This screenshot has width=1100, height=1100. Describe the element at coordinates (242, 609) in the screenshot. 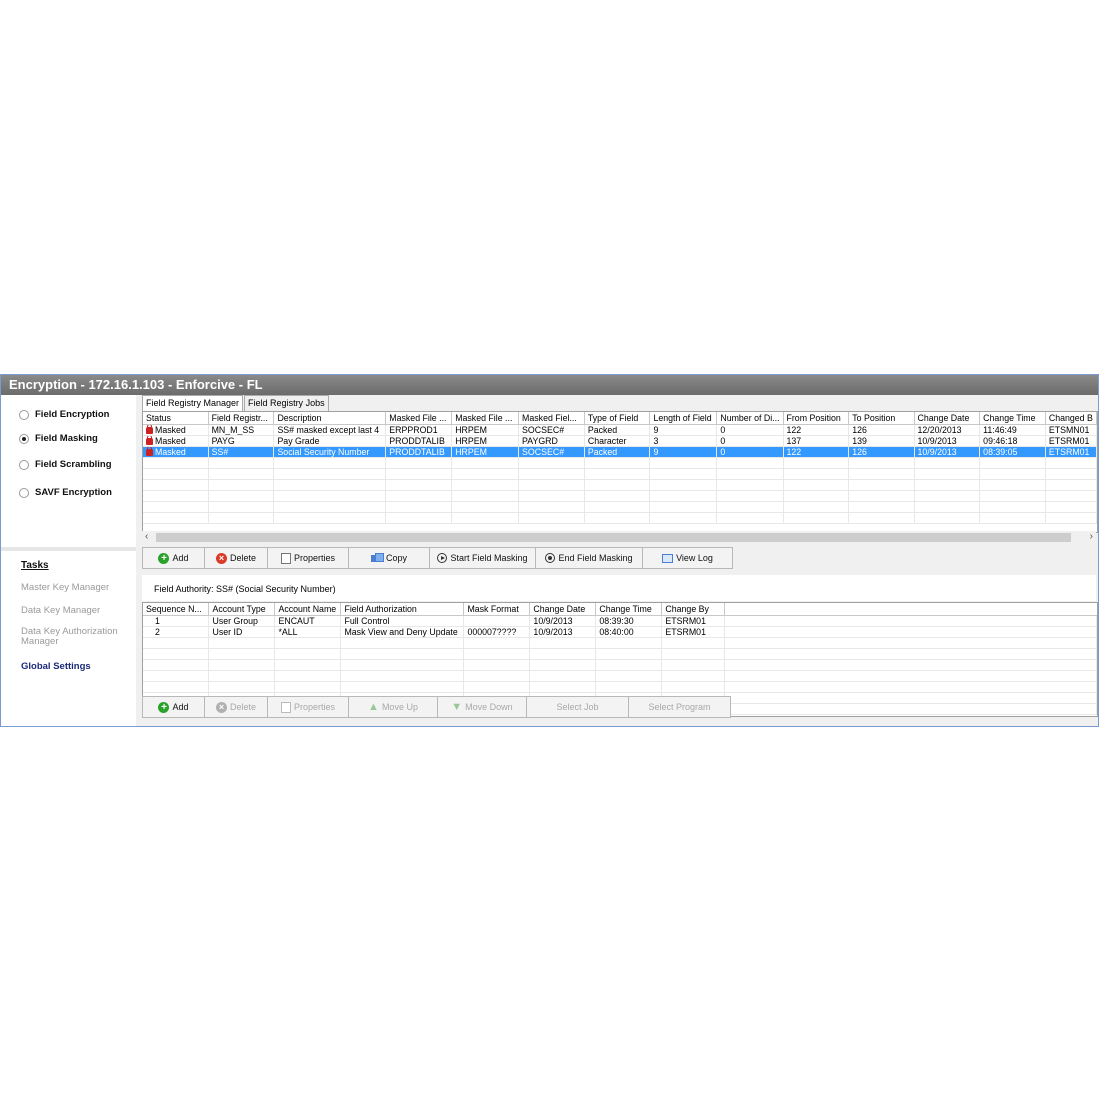

I see `column-header: Account Type` at that location.